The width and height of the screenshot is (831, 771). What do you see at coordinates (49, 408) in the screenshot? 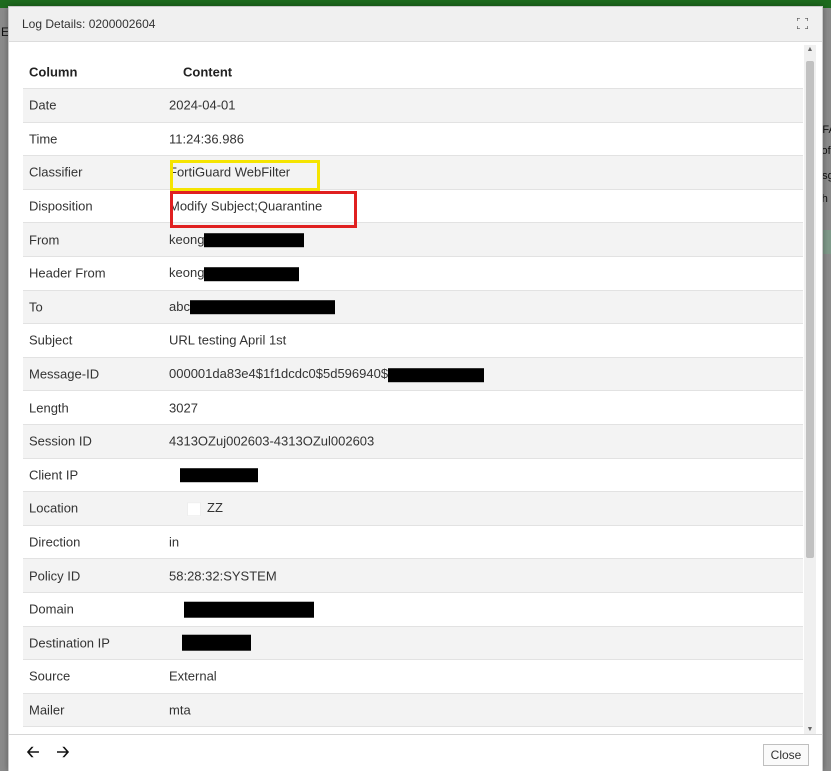
I see `row-label: Length` at bounding box center [49, 408].